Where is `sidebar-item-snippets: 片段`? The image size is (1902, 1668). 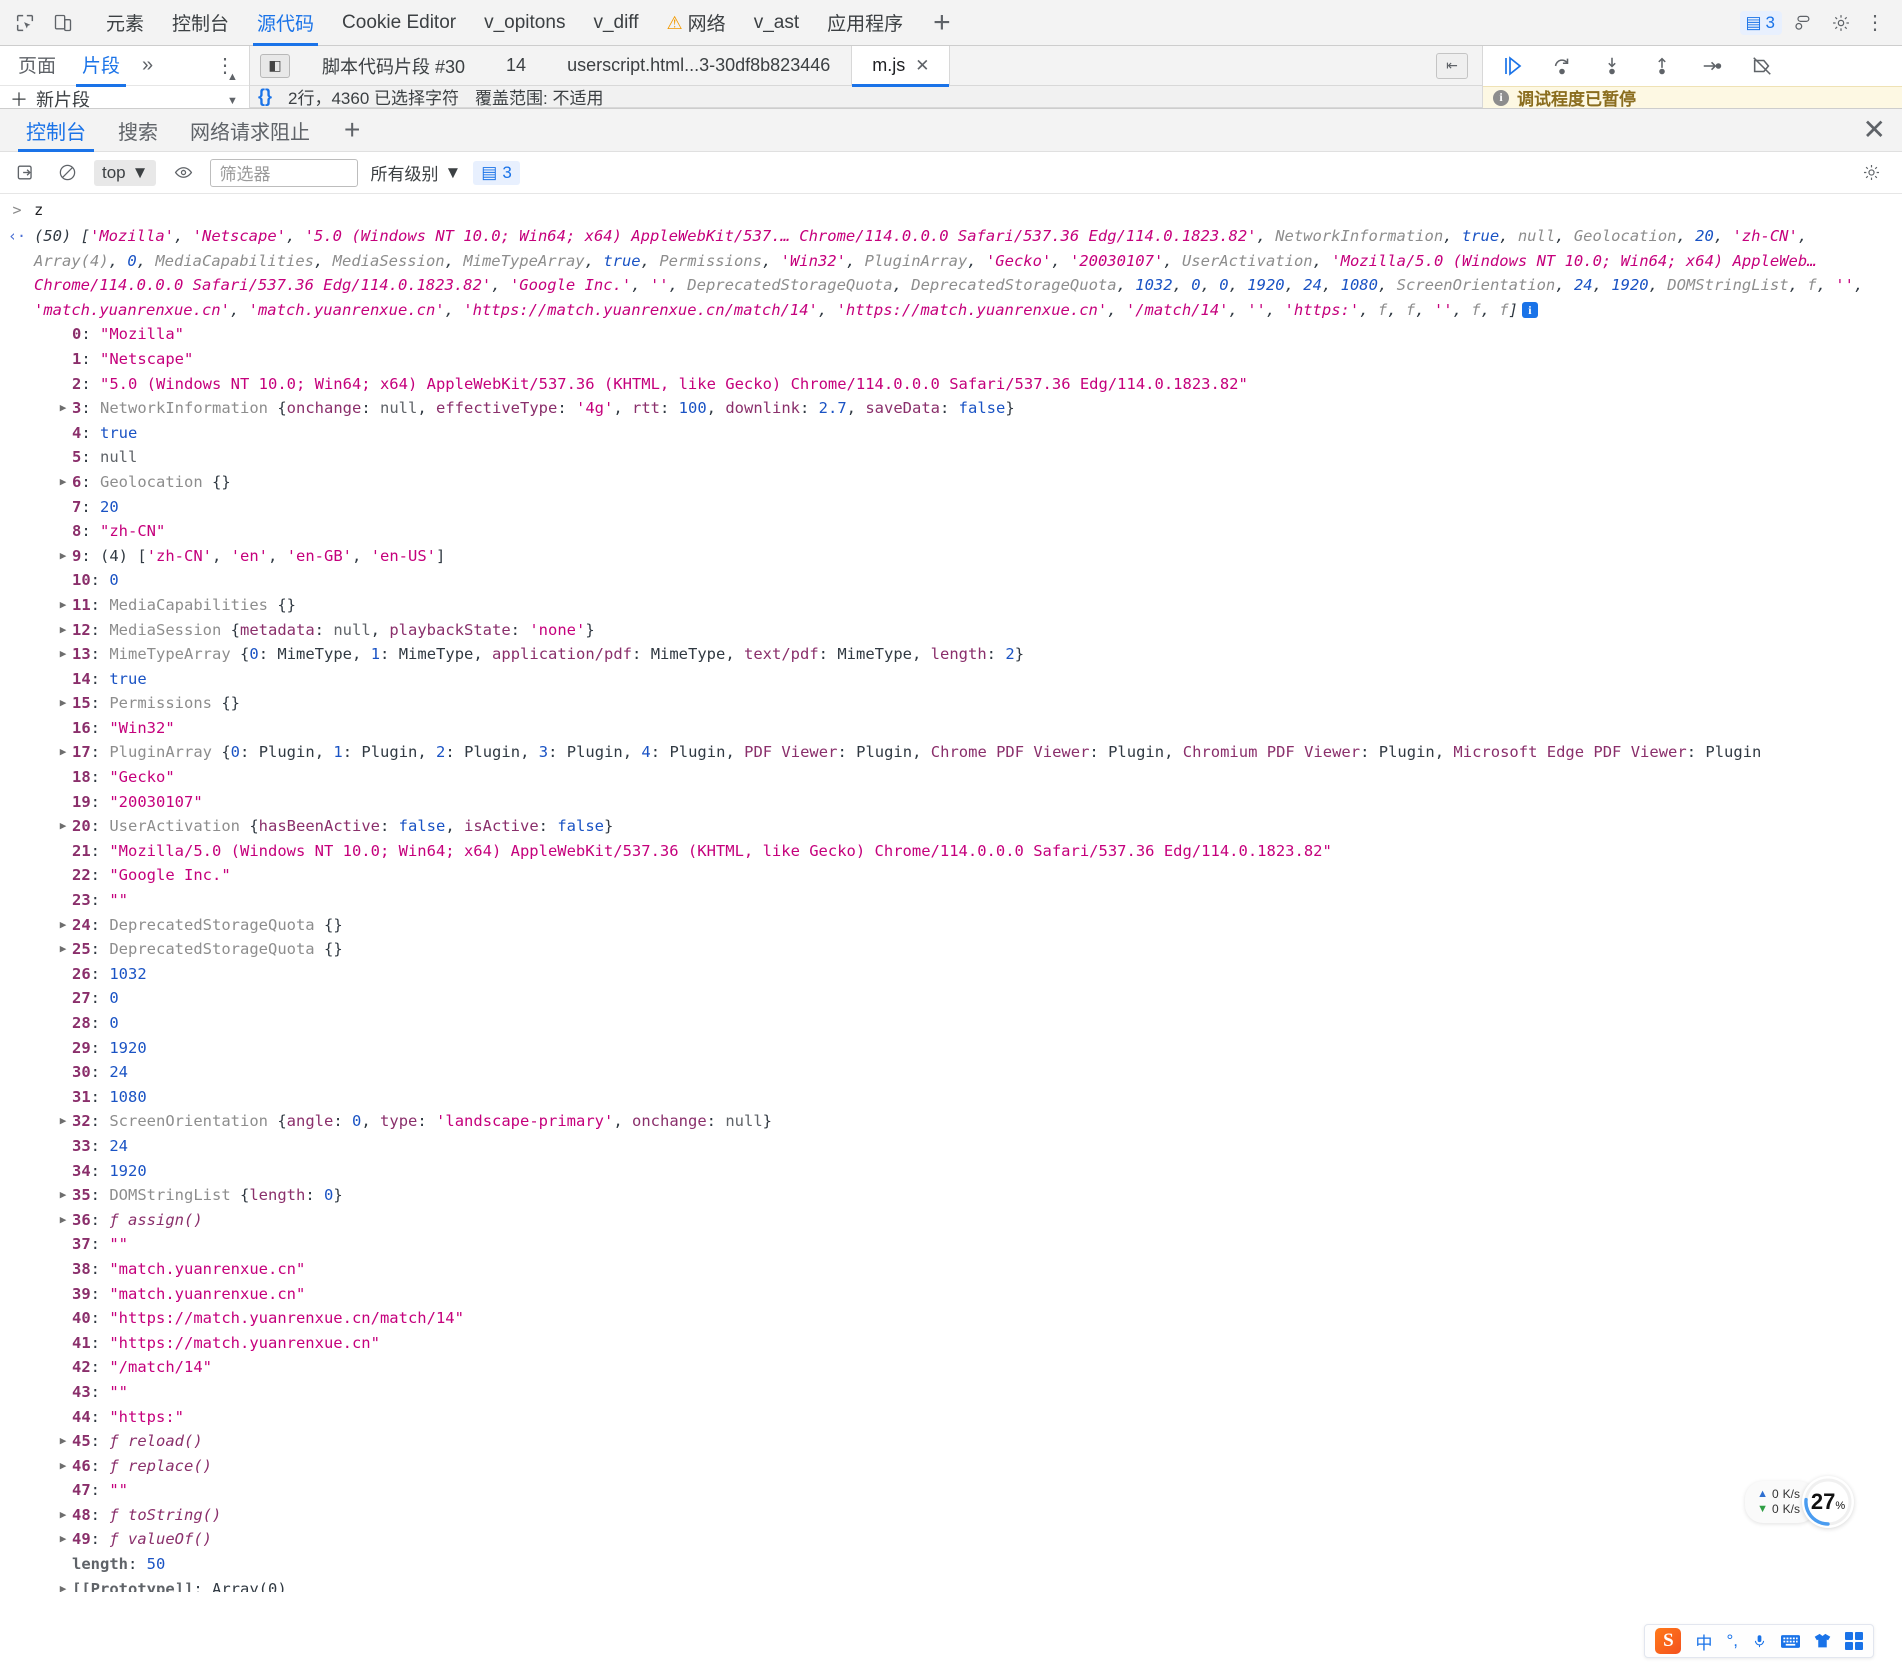
sidebar-item-snippets: 片段 is located at coordinates (101, 66).